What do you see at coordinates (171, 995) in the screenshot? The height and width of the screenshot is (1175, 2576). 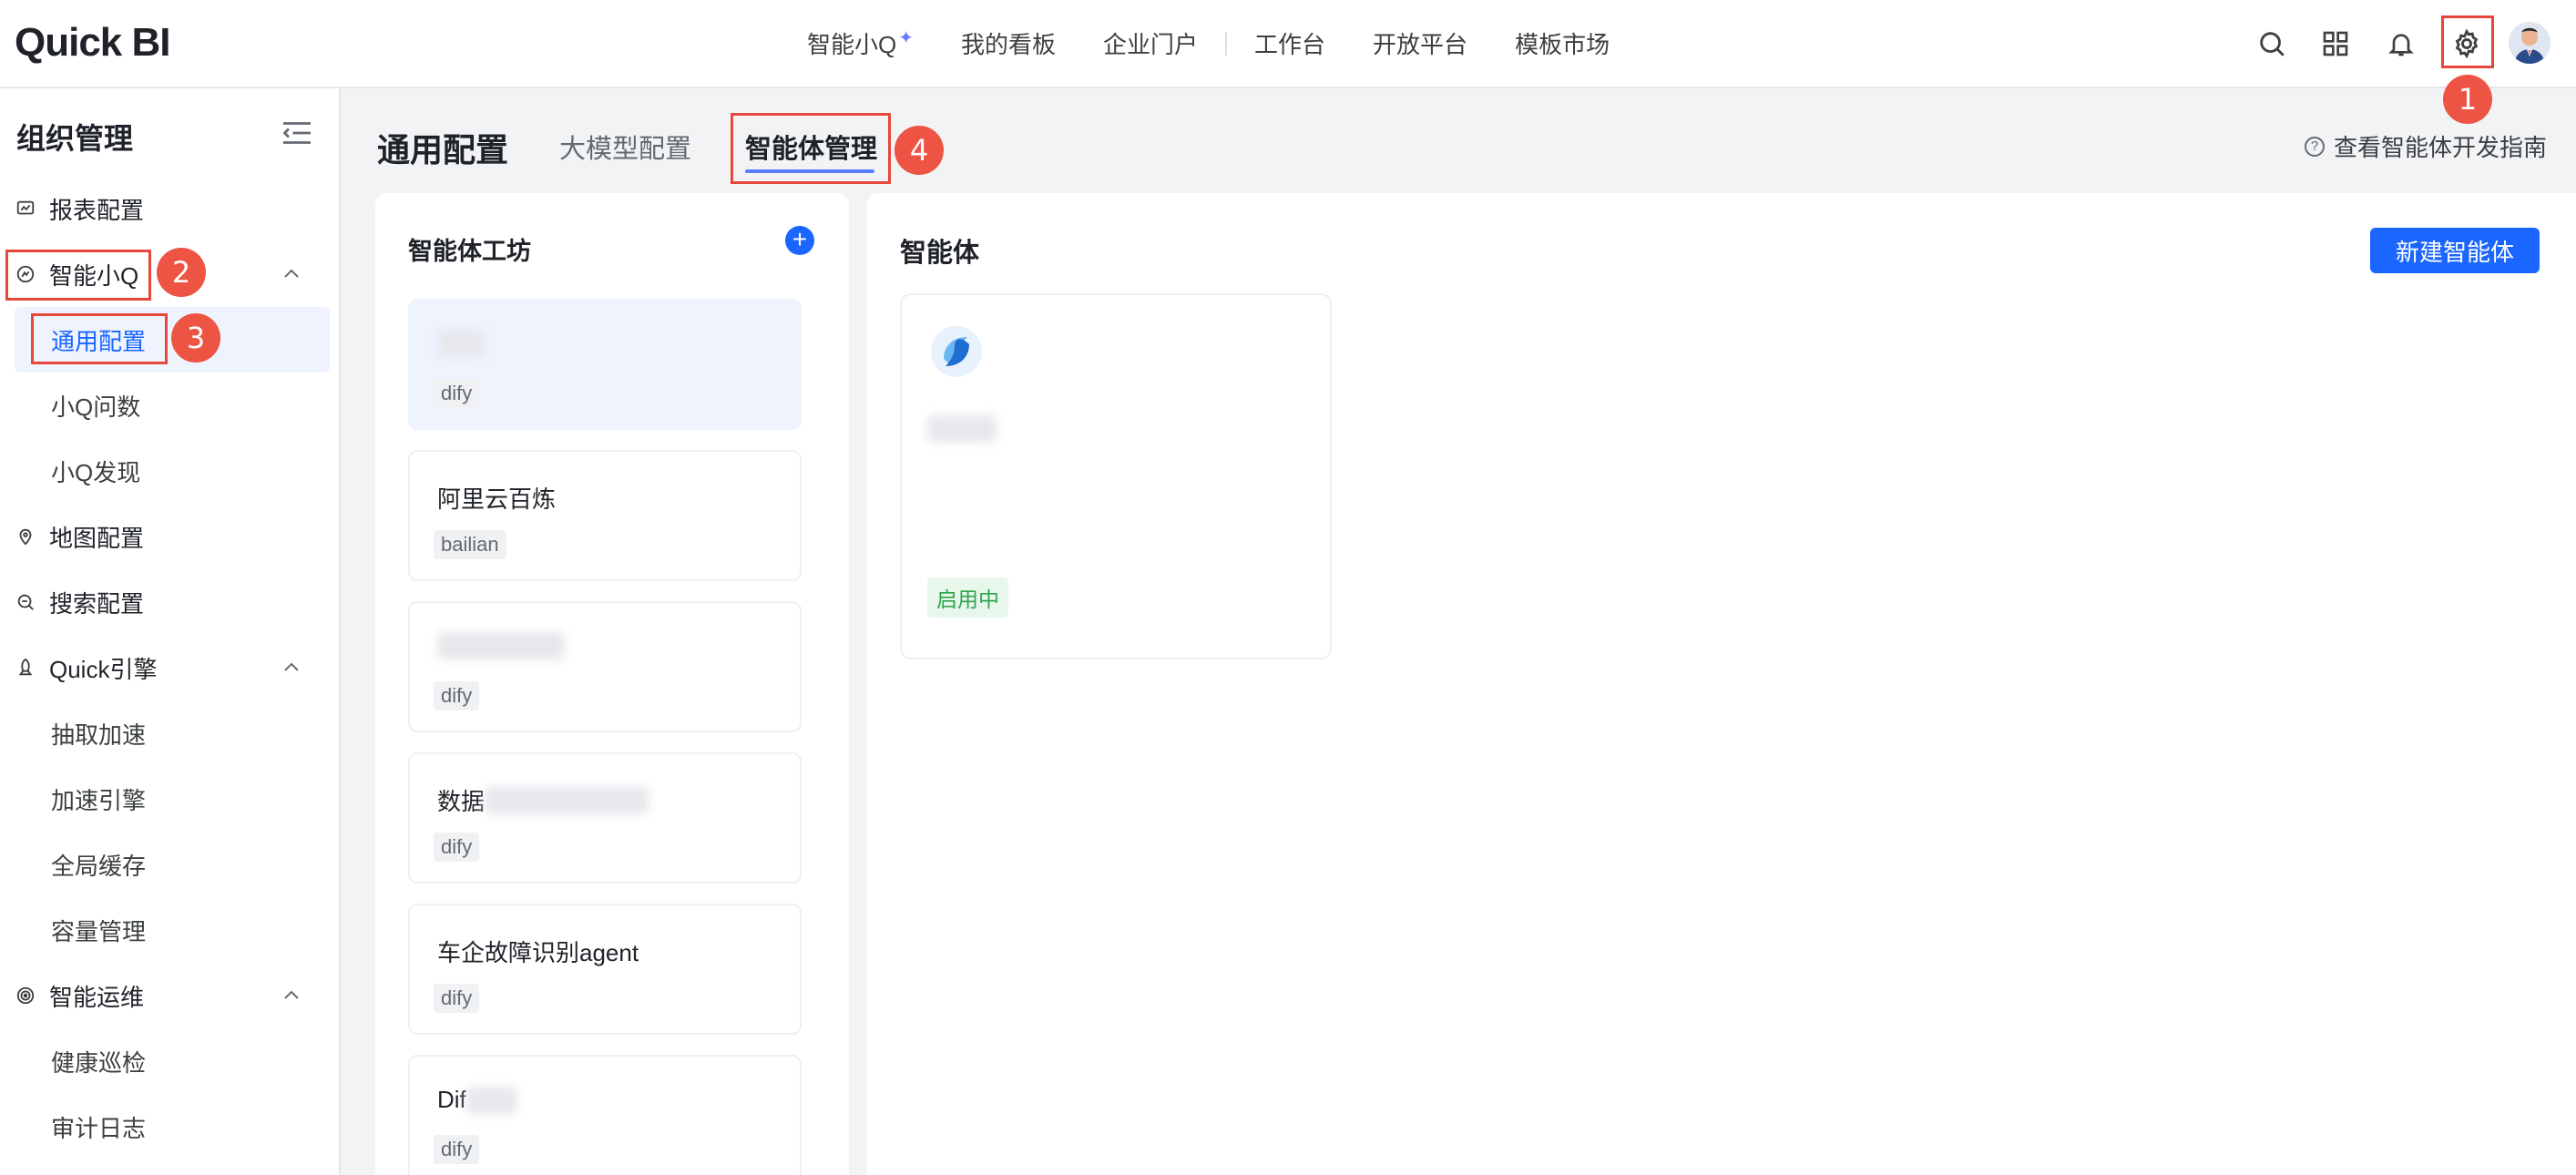 I see `sidebar-item-smart-ops: 智能运维` at bounding box center [171, 995].